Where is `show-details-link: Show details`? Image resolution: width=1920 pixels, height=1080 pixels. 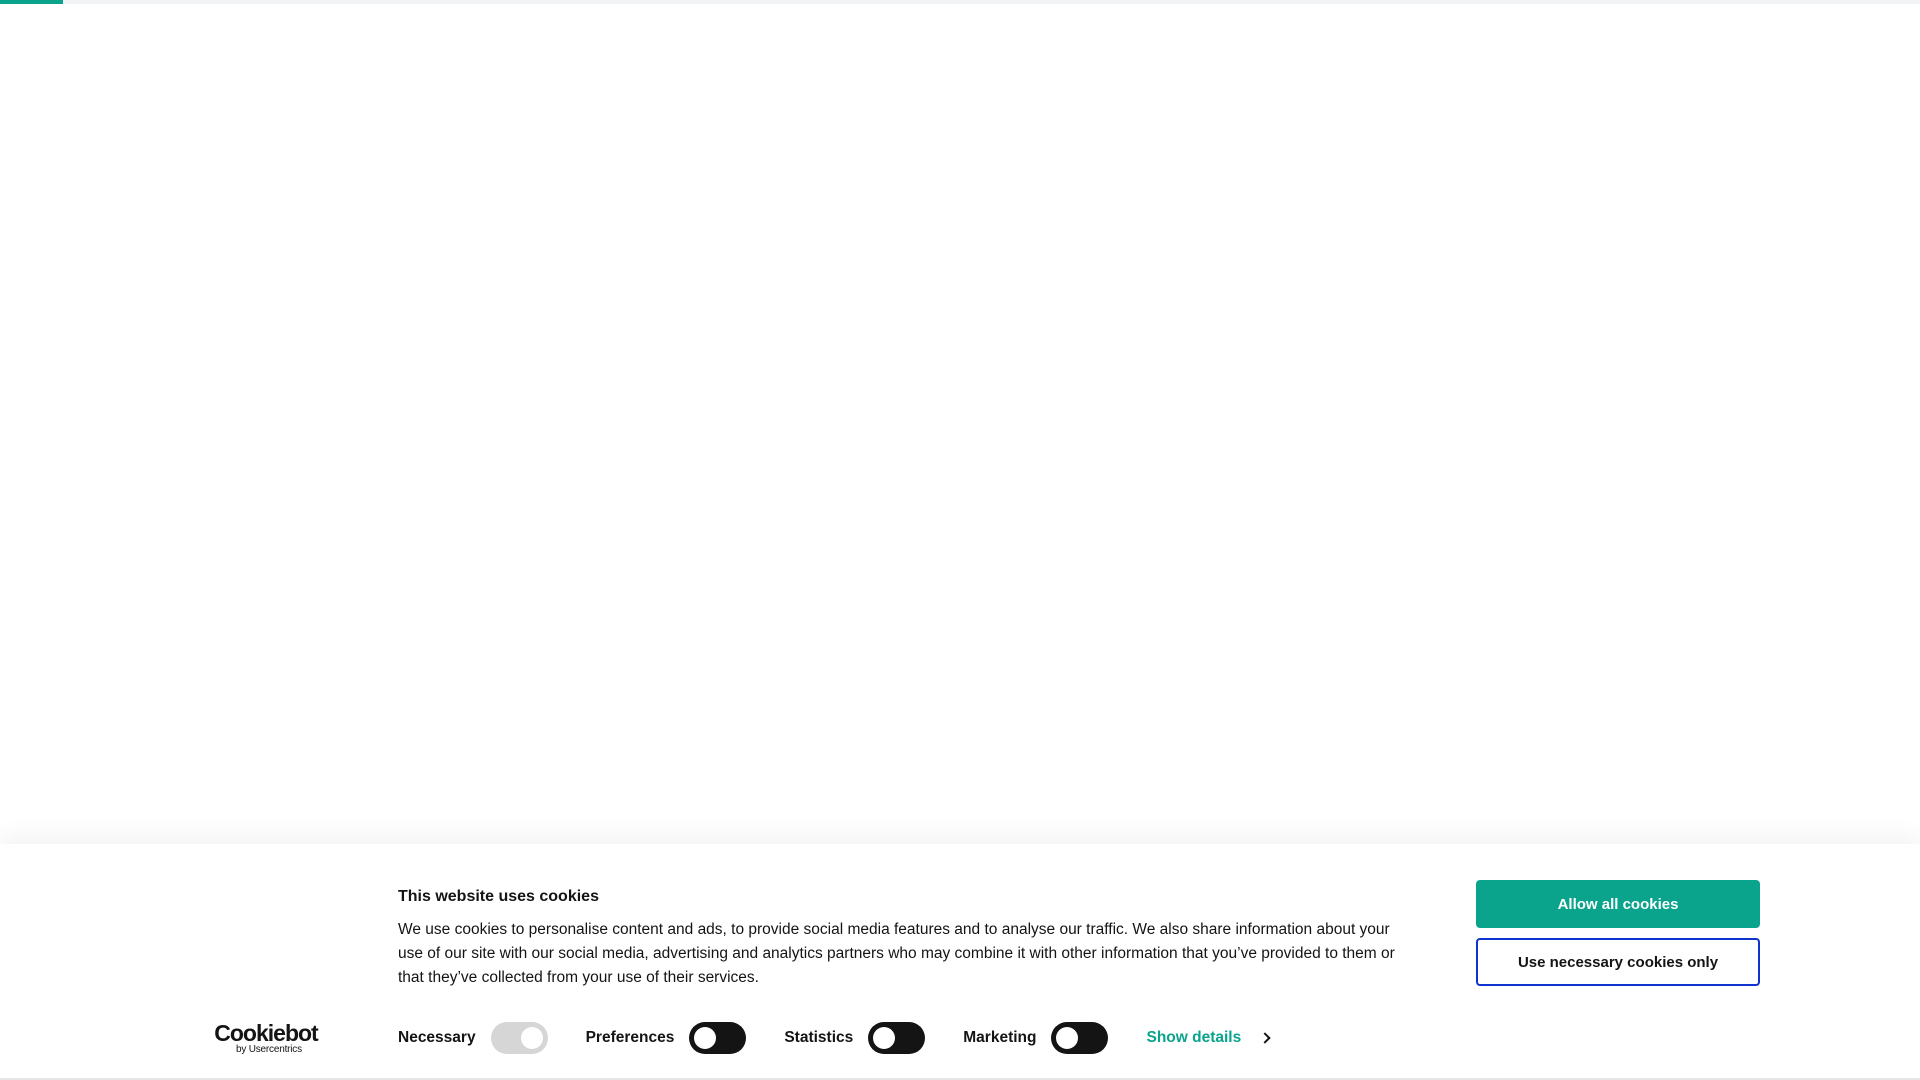
show-details-link: Show details is located at coordinates (1208, 1038).